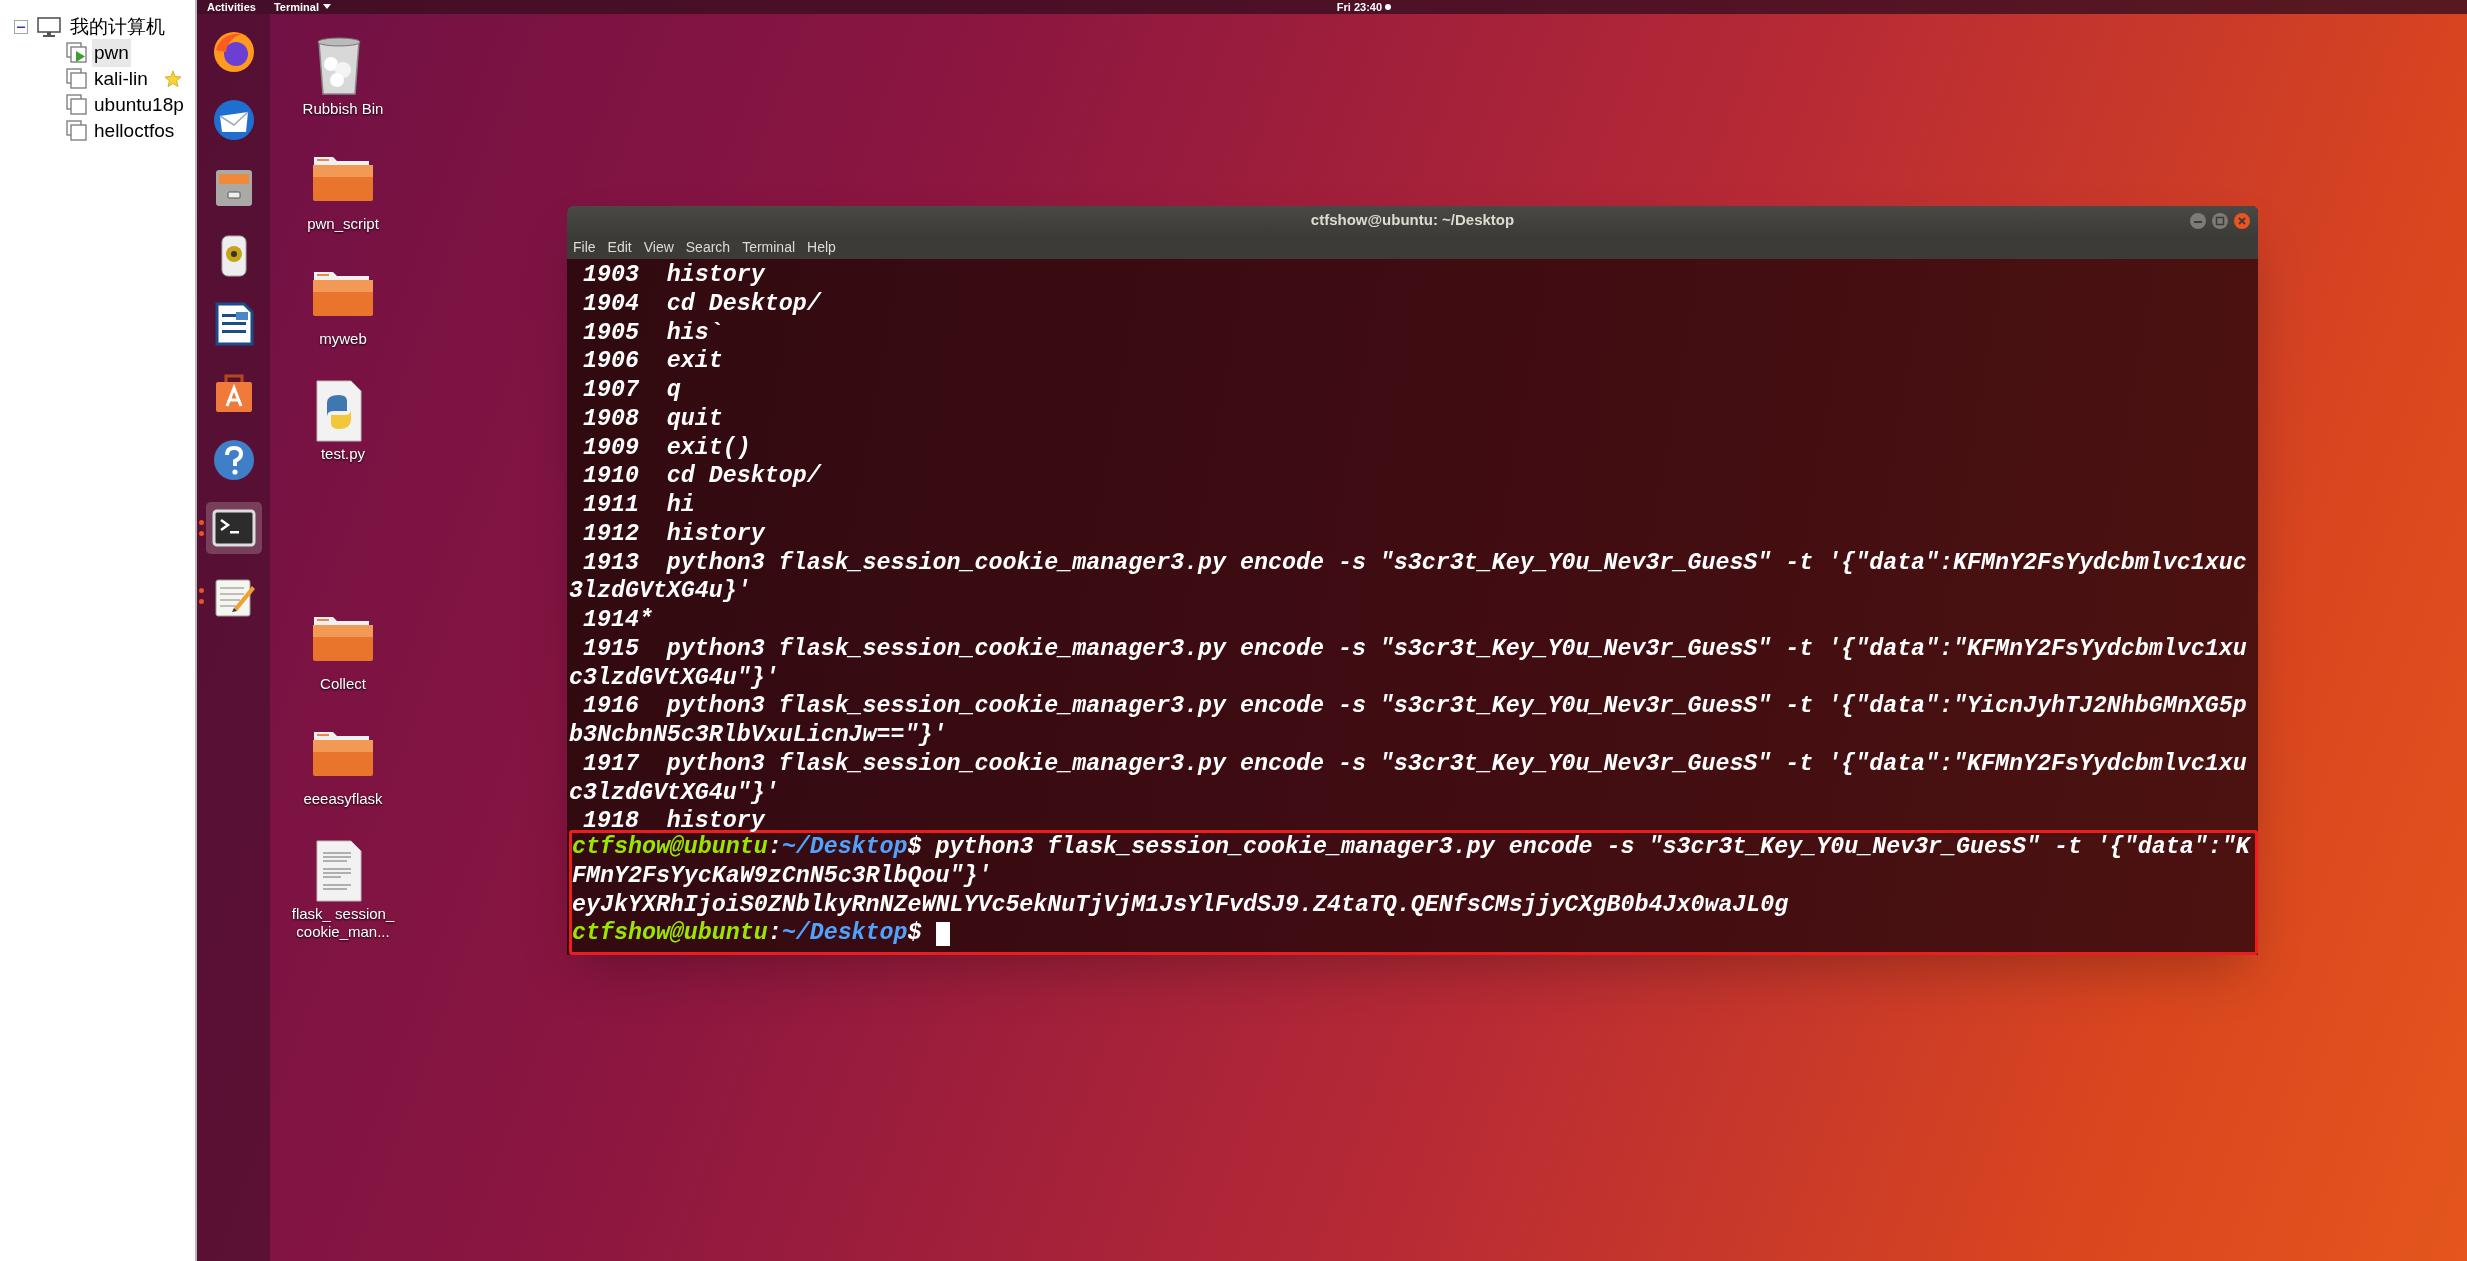 This screenshot has height=1261, width=2467. Describe the element at coordinates (1408, 577) in the screenshot. I see `terminal-line: 1913 python3 flask_session_cookie_manager3.py encode -s "s3cr3t_Key_Y0u_Nev3r_GuesS" -t '{"data":KFMnY2FsYydcbmlvc1xuc3lzdGVtXG4u}'` at that location.